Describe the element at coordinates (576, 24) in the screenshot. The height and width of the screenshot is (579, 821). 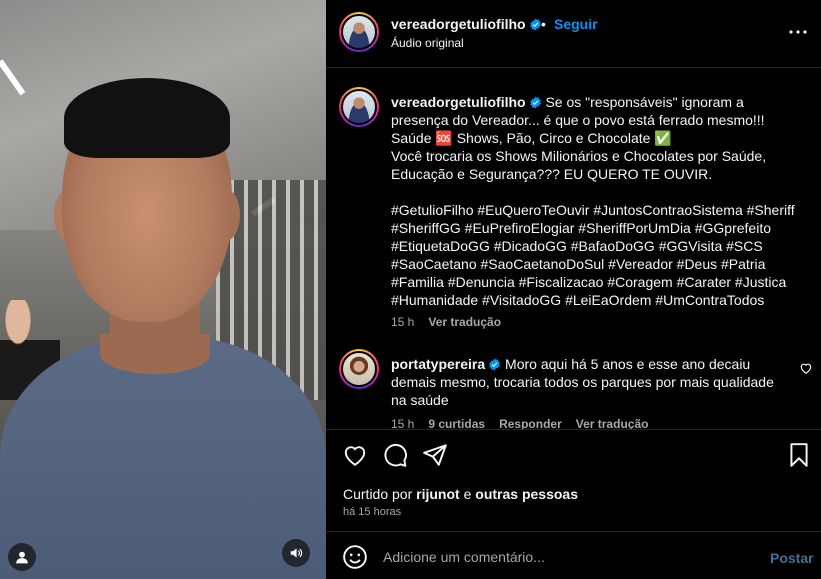
I see `follow-button: Seguir` at that location.